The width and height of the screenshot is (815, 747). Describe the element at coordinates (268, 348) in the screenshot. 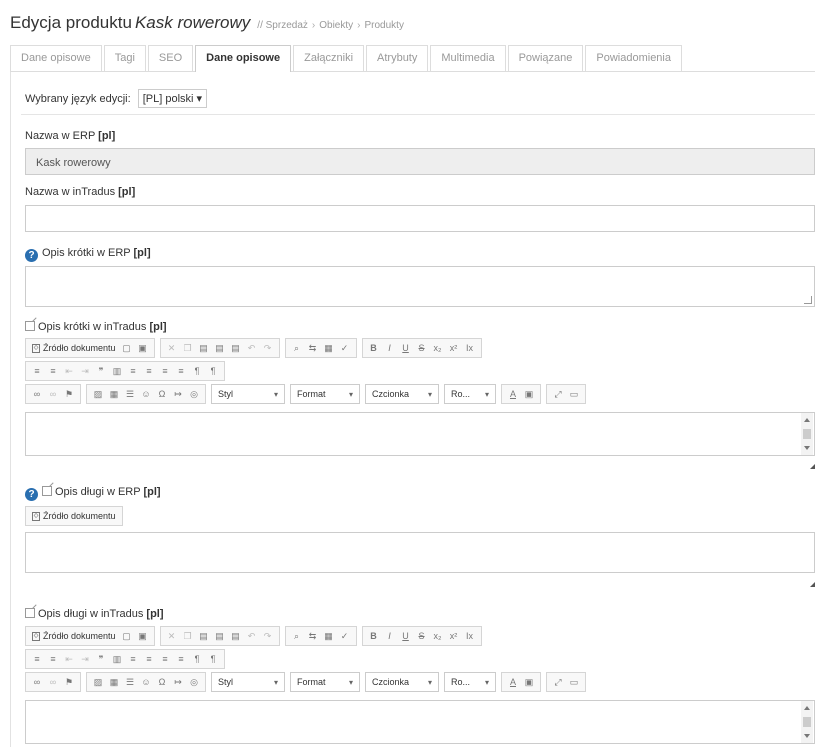

I see `redo-icon: ↷` at that location.